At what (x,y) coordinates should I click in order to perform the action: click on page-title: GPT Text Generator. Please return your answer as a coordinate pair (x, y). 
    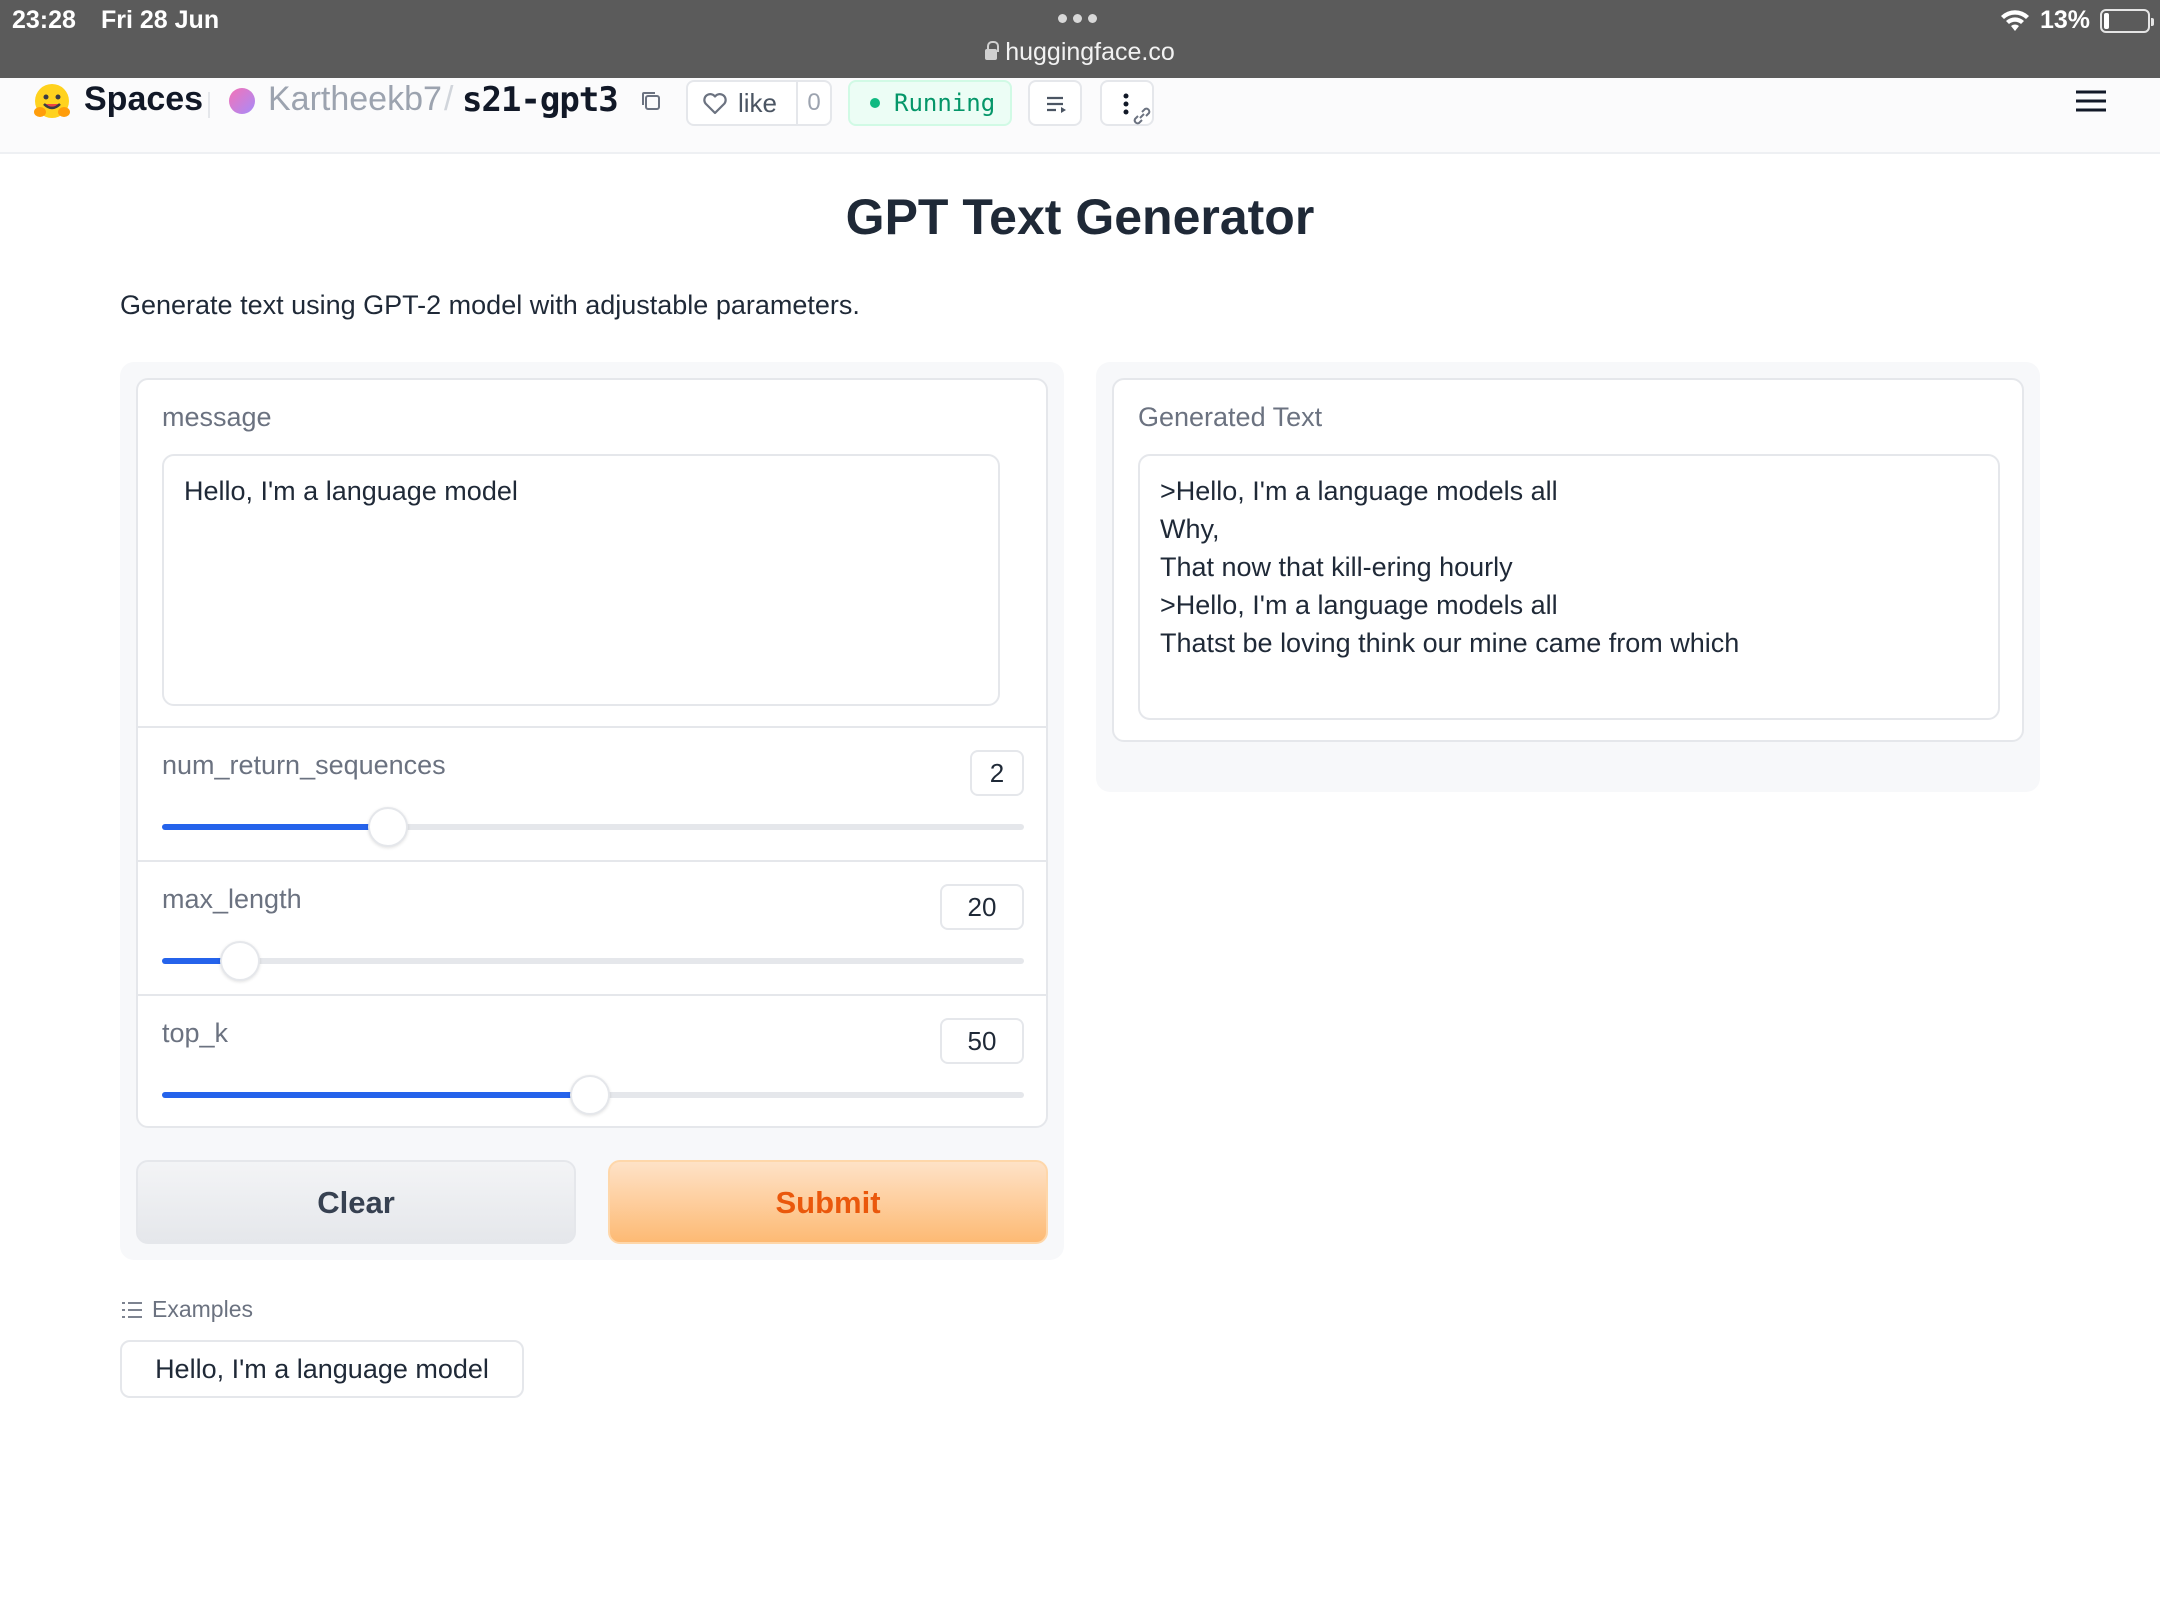
    Looking at the image, I should click on (1080, 217).